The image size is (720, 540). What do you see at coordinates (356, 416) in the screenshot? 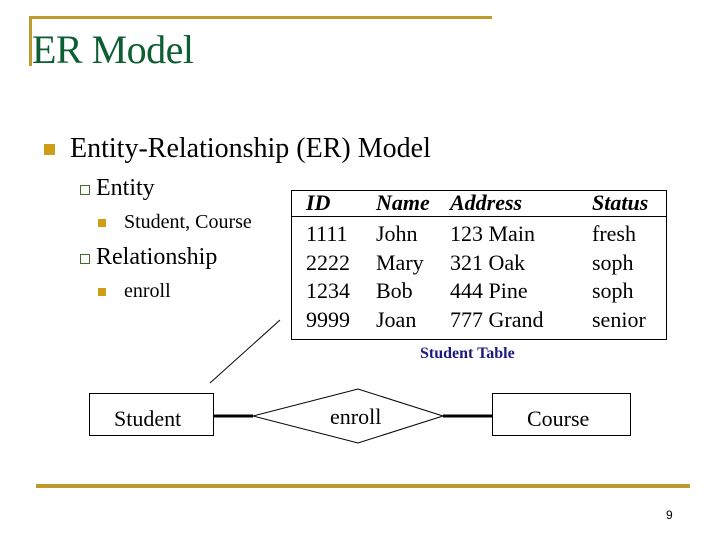
I see `relationship-label-enroll: enroll` at bounding box center [356, 416].